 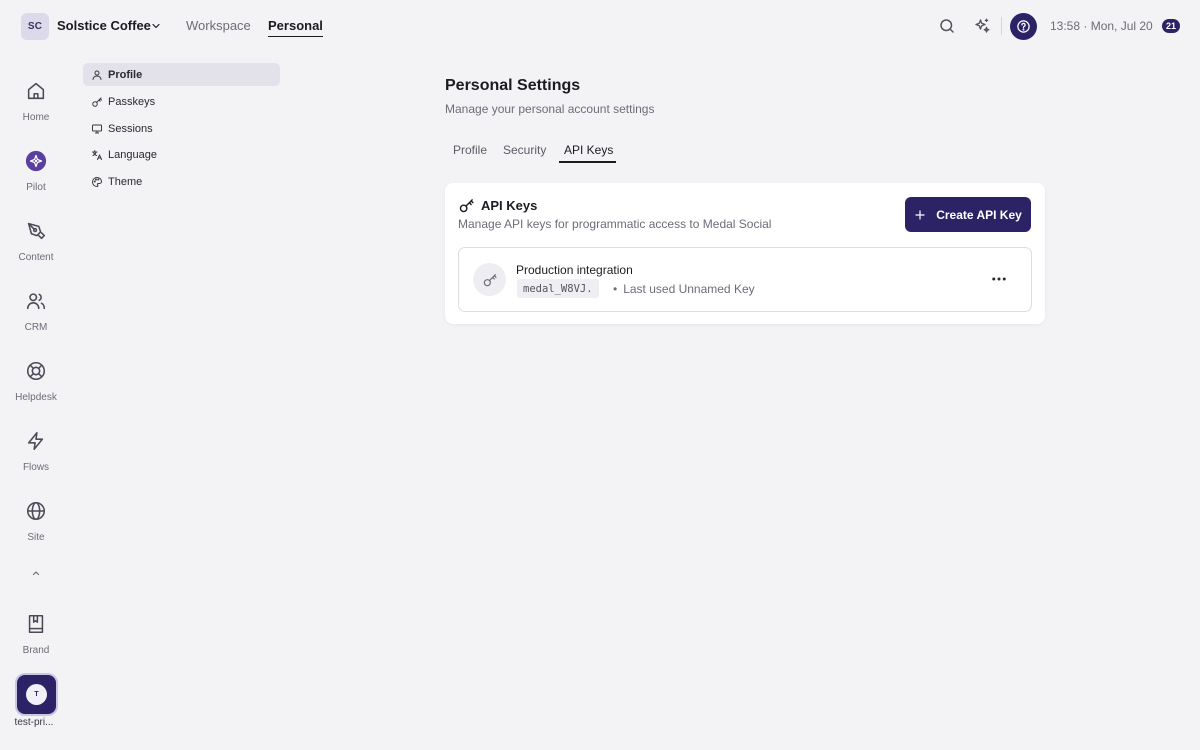 I want to click on create-api-key-button: Create API Key, so click(x=968, y=214).